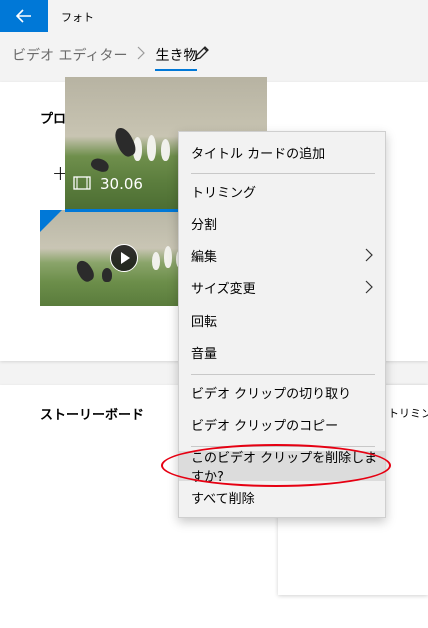 This screenshot has width=428, height=628. Describe the element at coordinates (282, 287) in the screenshot. I see `menu-item-resize: サイズ変更` at that location.